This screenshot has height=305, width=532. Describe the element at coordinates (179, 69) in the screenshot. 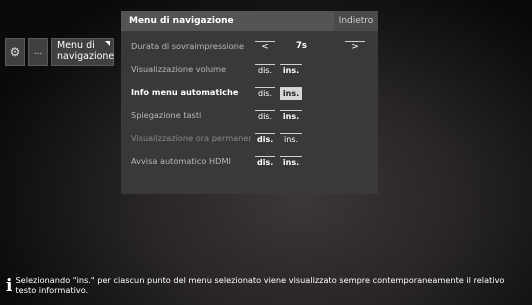

I see `row-label: Visualizzazione volume` at that location.